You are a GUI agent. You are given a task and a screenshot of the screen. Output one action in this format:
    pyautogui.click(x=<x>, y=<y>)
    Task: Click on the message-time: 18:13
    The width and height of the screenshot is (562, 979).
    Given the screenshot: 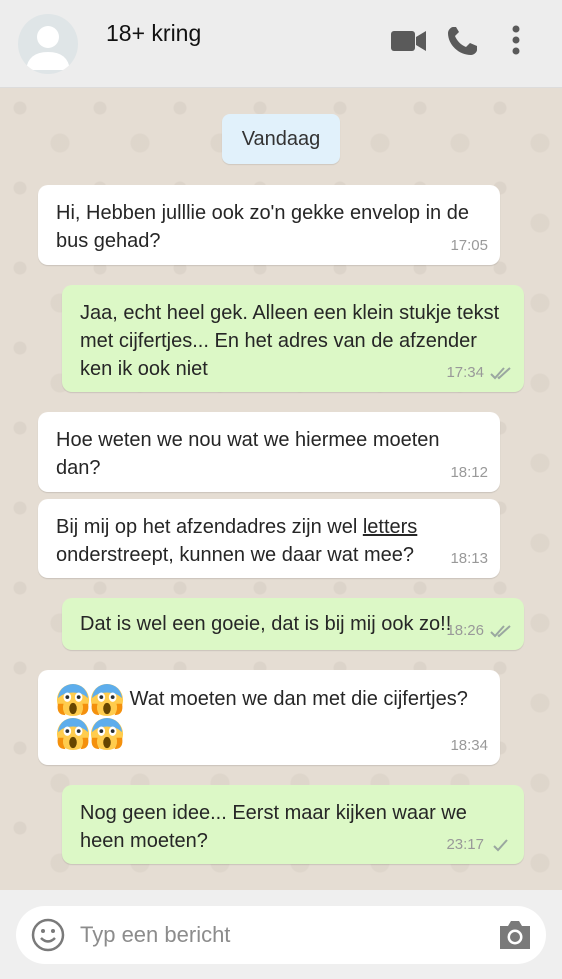 What is the action you would take?
    pyautogui.click(x=469, y=558)
    